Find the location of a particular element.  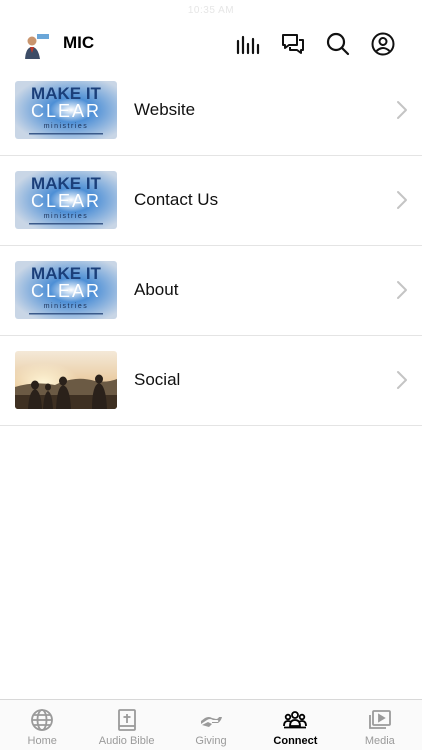

status-time: 10:35 AM is located at coordinates (211, 10).